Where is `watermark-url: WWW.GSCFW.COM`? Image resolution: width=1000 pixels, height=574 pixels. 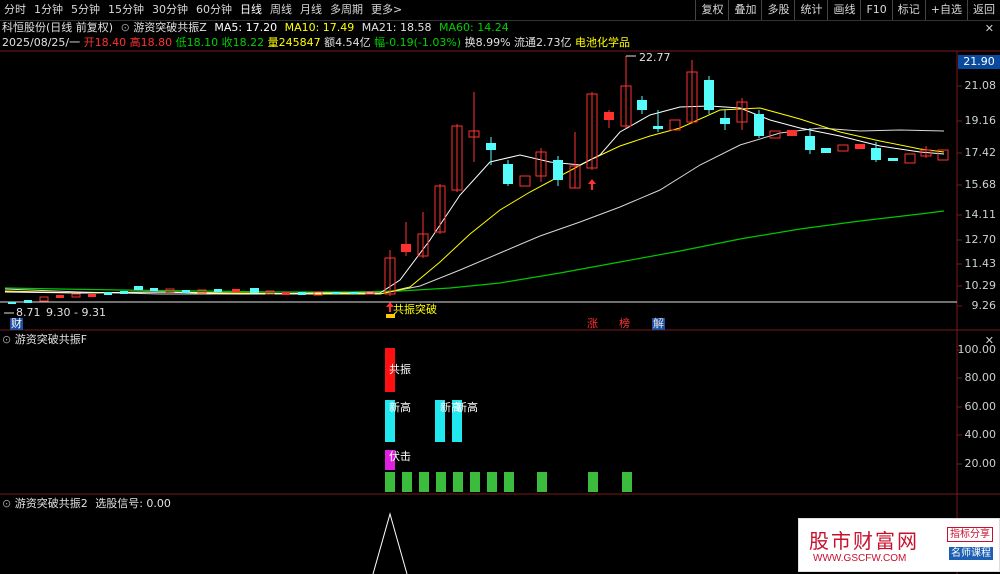 watermark-url: WWW.GSCFW.COM is located at coordinates (860, 558).